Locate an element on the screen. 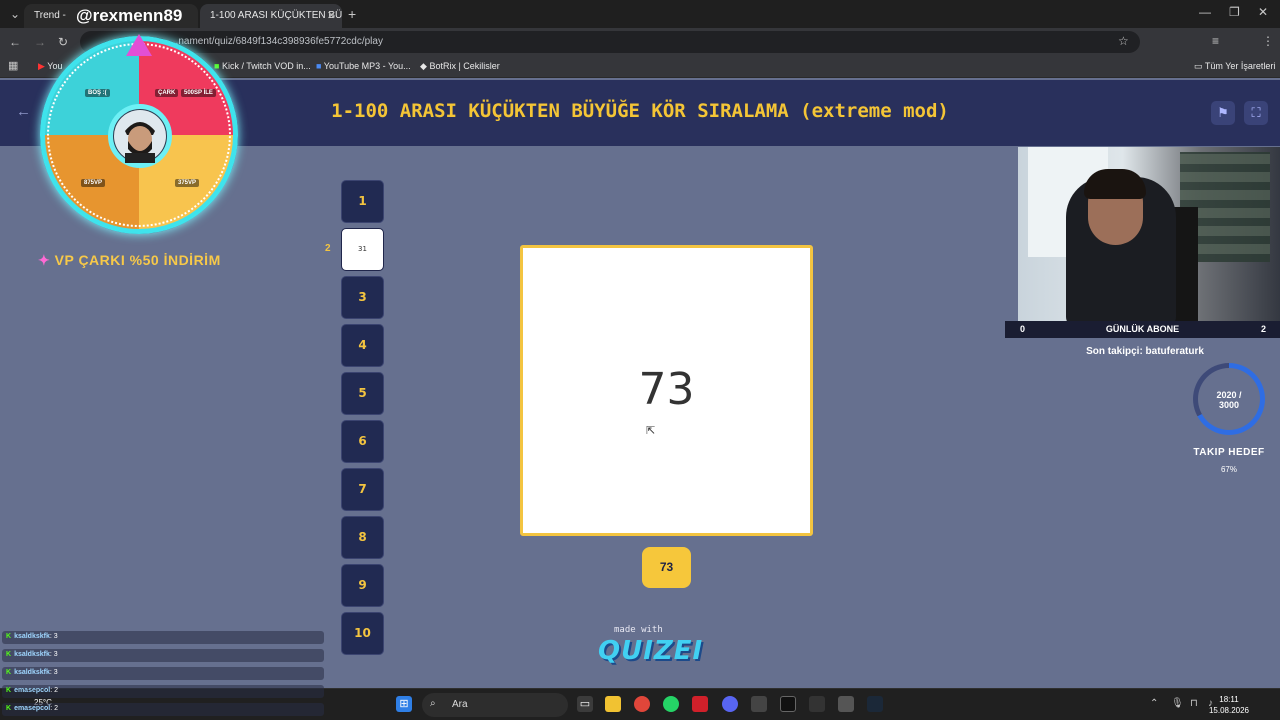 The image size is (1280, 720). bookmark-botrix: ◆ BotRix | Cekilisler is located at coordinates (460, 66).